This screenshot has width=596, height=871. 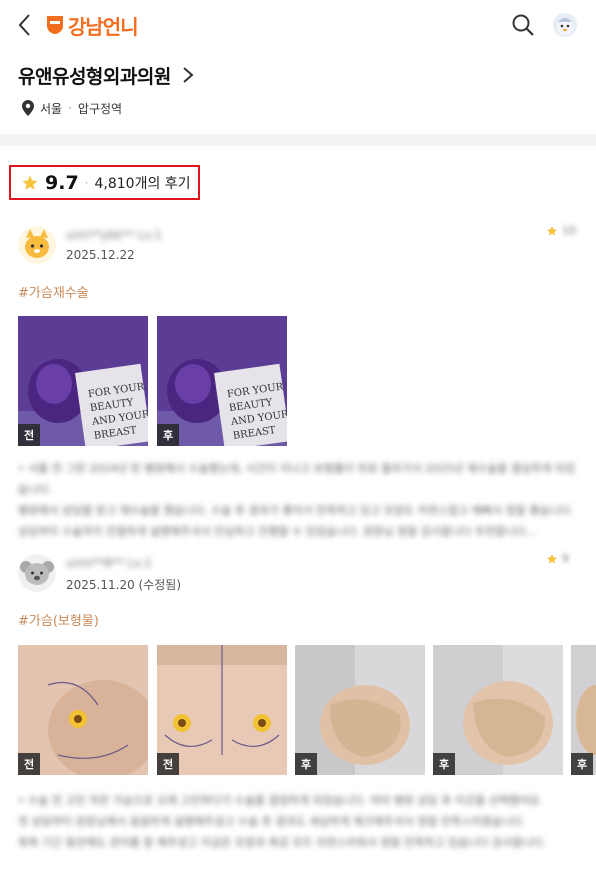 What do you see at coordinates (100, 108) in the screenshot?
I see `location-district: 압구정역` at bounding box center [100, 108].